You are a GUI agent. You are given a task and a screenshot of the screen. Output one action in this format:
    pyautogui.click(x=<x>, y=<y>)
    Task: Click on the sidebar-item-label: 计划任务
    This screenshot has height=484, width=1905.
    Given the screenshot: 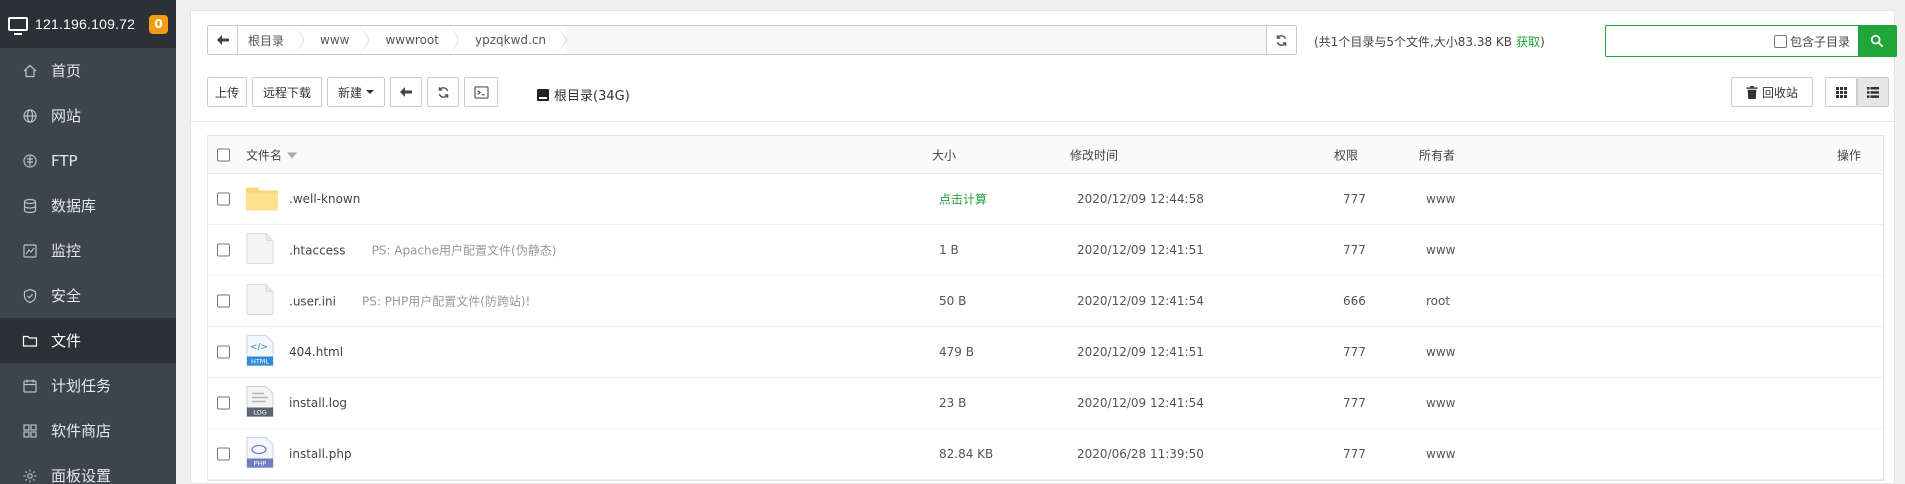 What is the action you would take?
    pyautogui.click(x=81, y=386)
    